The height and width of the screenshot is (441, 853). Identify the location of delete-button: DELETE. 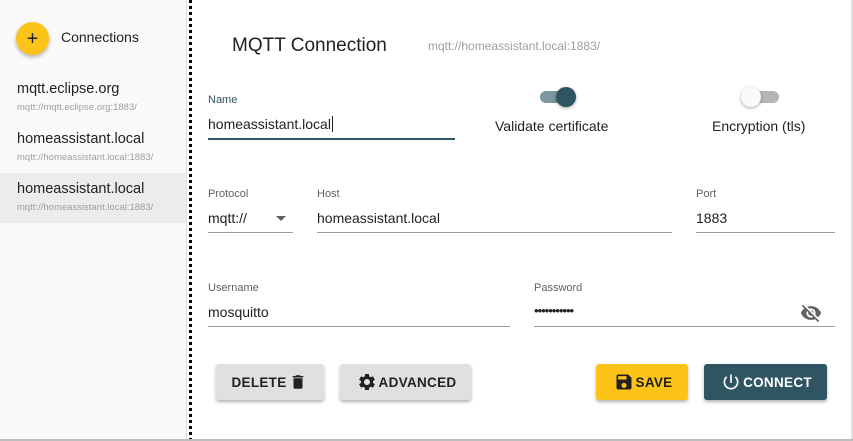
(270, 382).